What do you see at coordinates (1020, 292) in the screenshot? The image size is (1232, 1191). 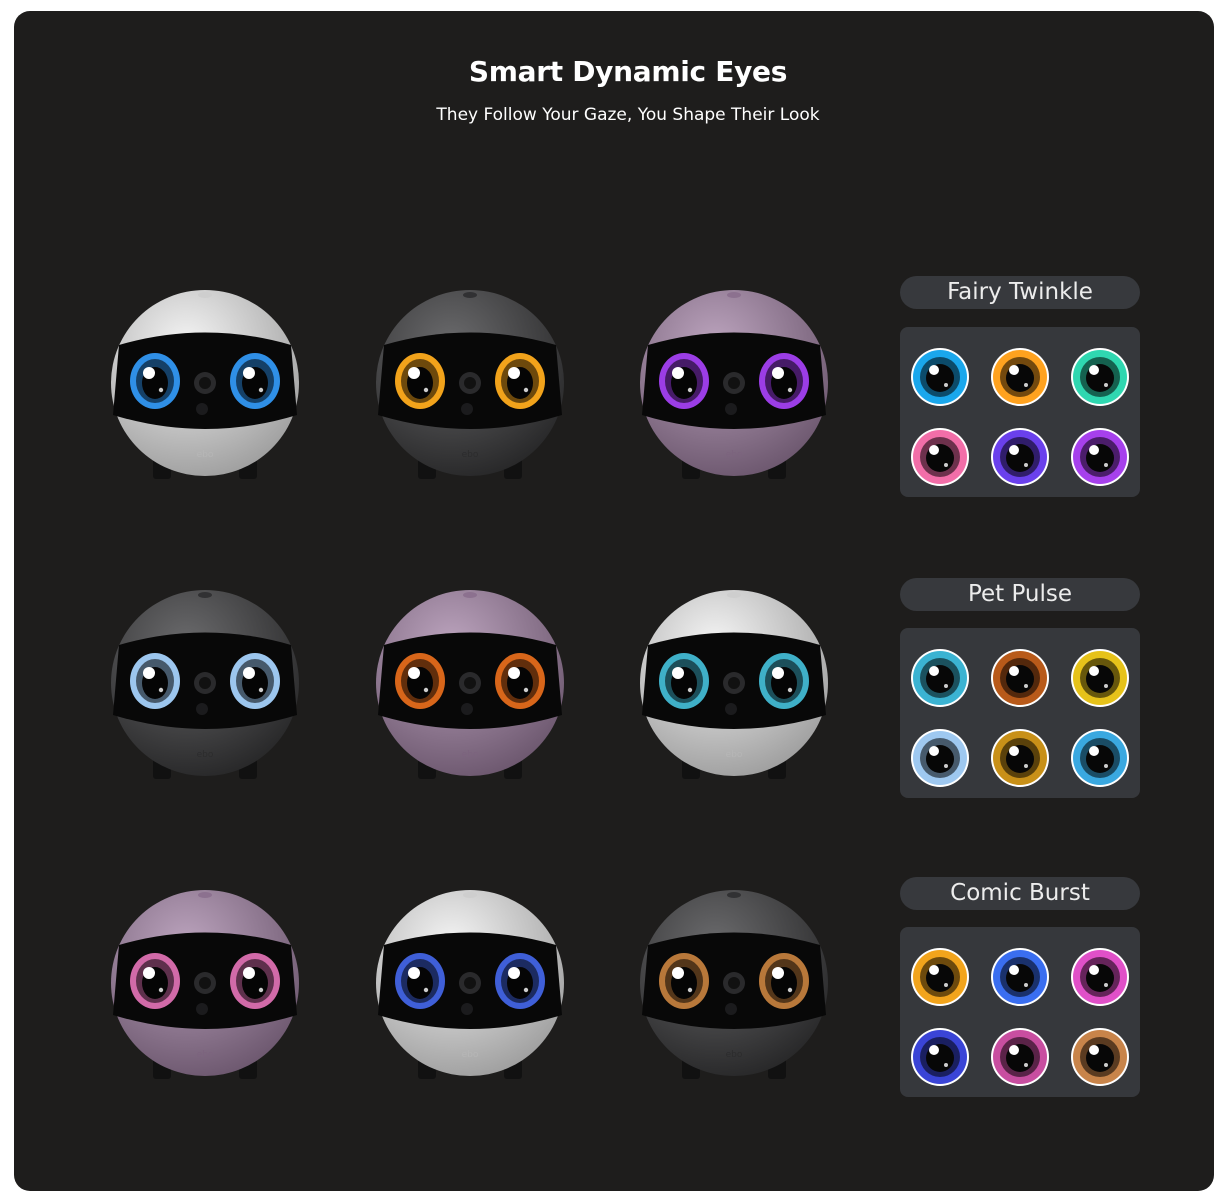 I see `eye-set-label-fairy-twinkle: Fairy Twinkle` at bounding box center [1020, 292].